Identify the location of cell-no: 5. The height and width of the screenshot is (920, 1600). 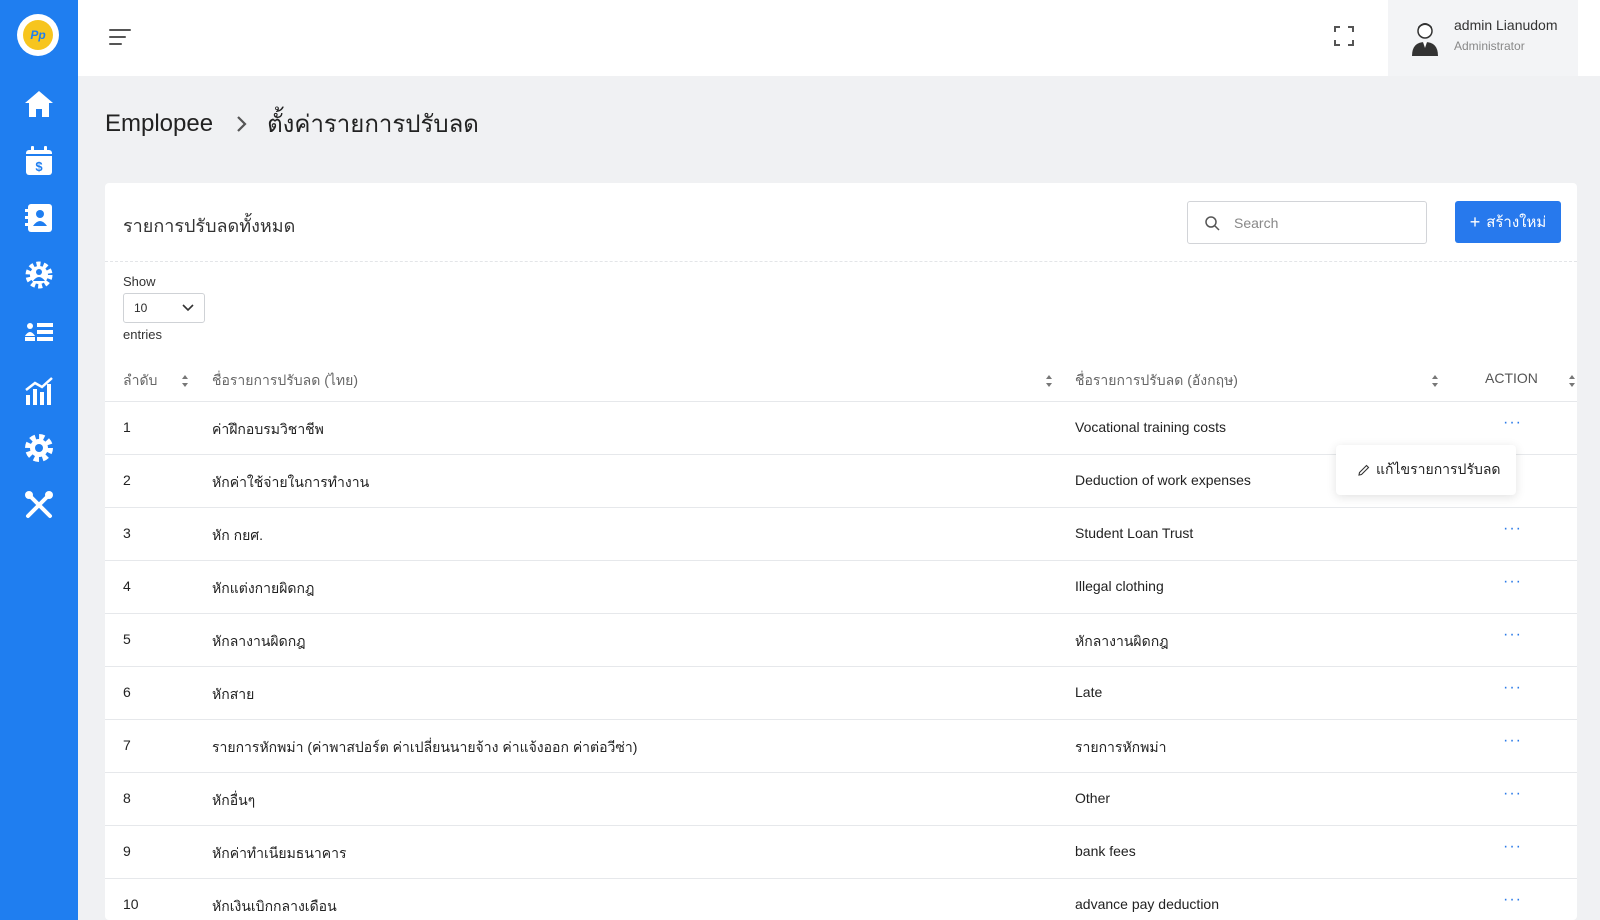
(127, 639).